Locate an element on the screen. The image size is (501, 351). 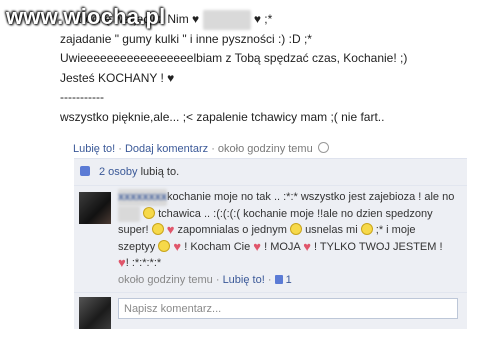
comment-line-4-d: ! TYLKO TWOJ JESTEM ! is located at coordinates (378, 246).